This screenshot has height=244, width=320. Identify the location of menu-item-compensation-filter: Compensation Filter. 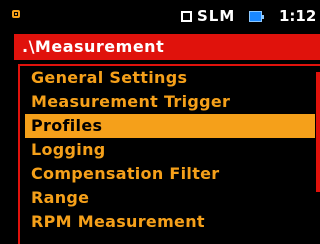
(170, 174).